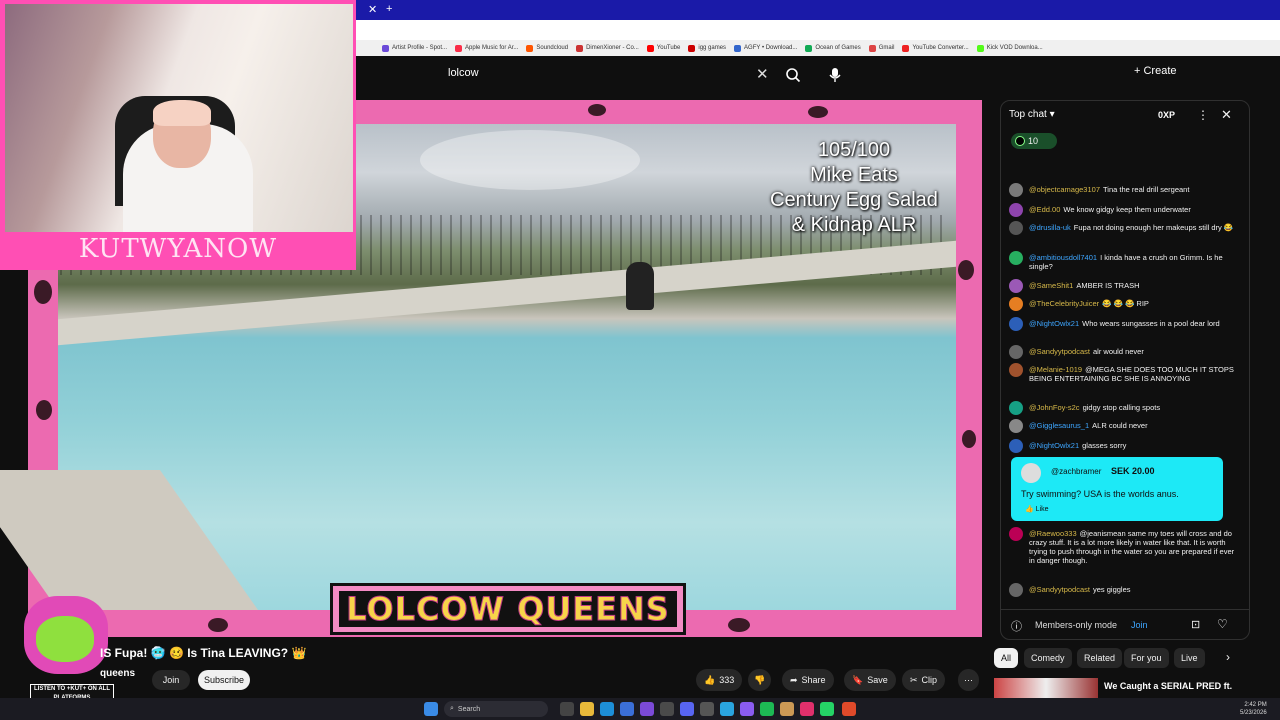 This screenshot has height=720, width=1280. Describe the element at coordinates (760, 680) in the screenshot. I see `dislike-button: 👎` at that location.